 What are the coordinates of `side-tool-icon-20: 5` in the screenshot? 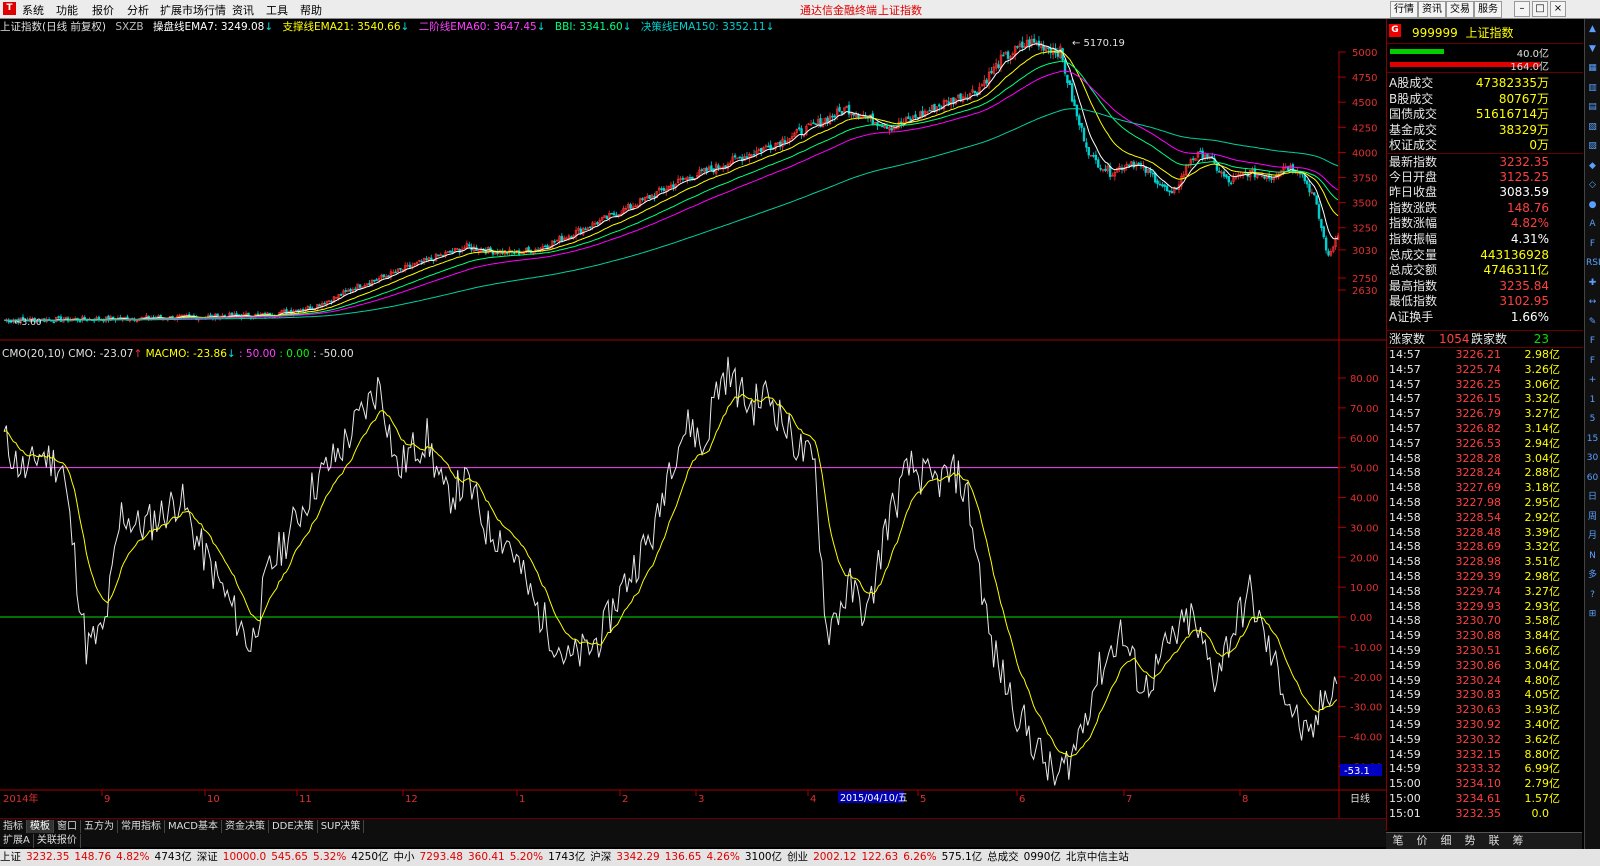 It's located at (1592, 419).